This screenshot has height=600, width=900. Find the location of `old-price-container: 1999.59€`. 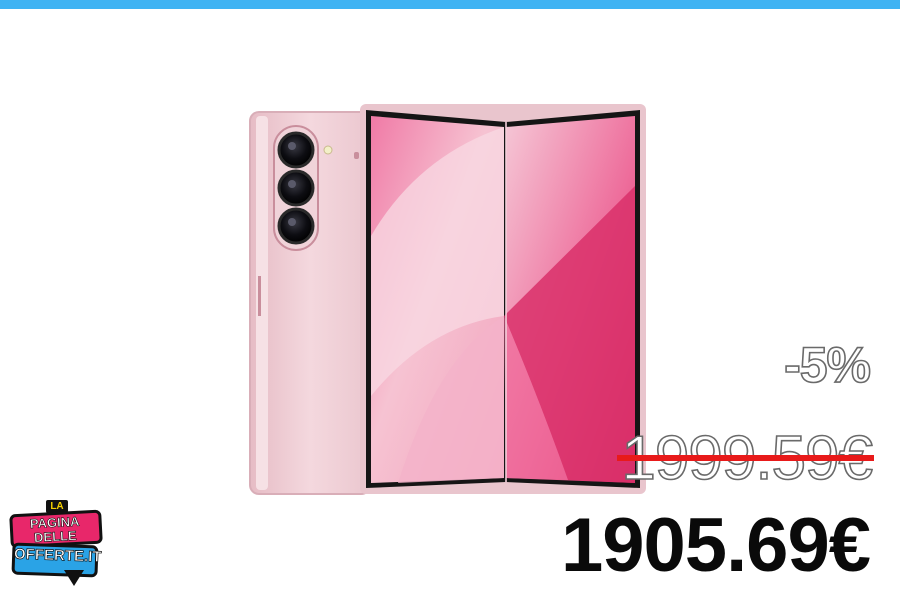

old-price-container: 1999.59€ is located at coordinates (745, 459).